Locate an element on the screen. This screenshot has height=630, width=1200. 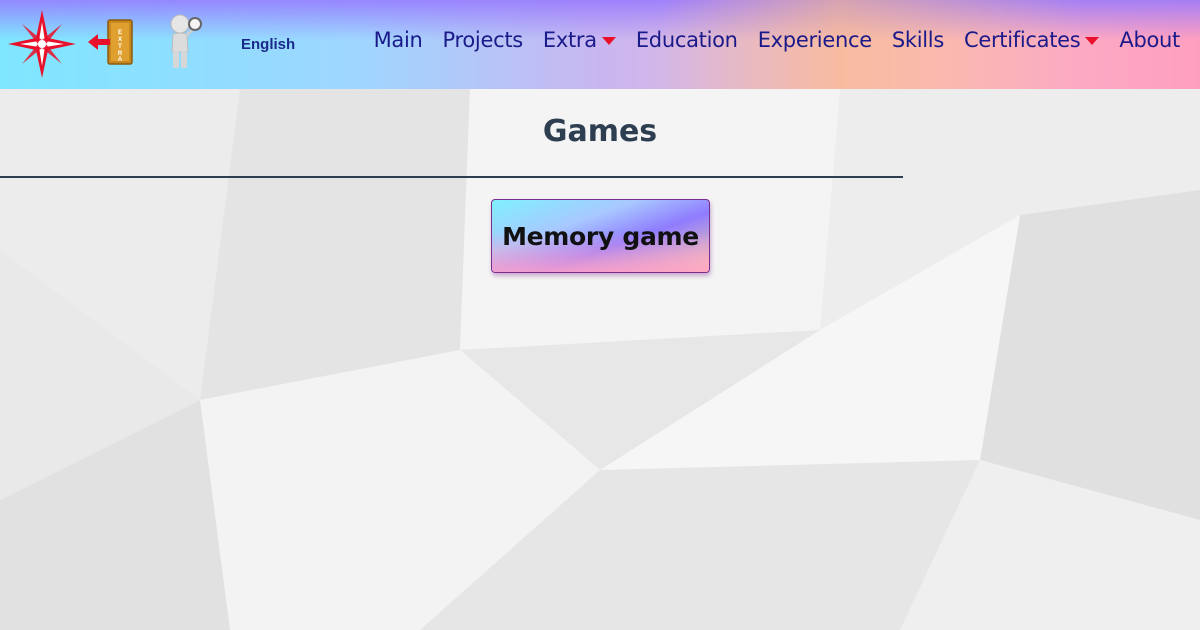
nav-item-label: Education is located at coordinates (686, 40).